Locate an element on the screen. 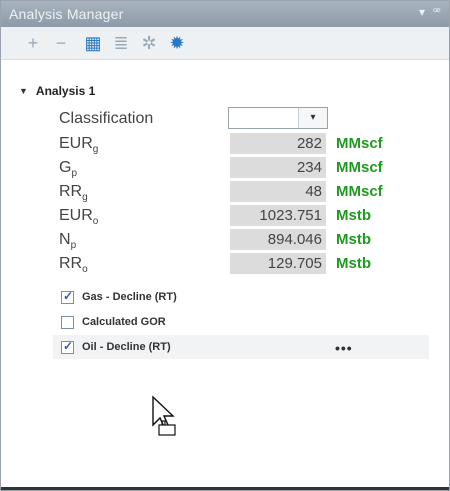  eur-g-value: 282 is located at coordinates (278, 144).